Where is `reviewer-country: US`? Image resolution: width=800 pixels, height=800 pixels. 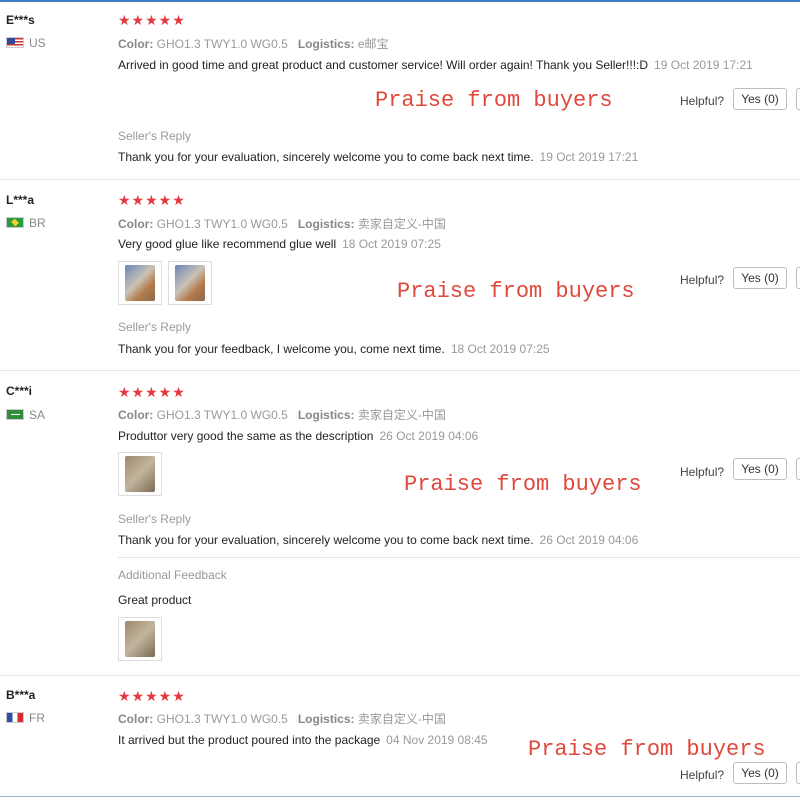 reviewer-country: US is located at coordinates (26, 43).